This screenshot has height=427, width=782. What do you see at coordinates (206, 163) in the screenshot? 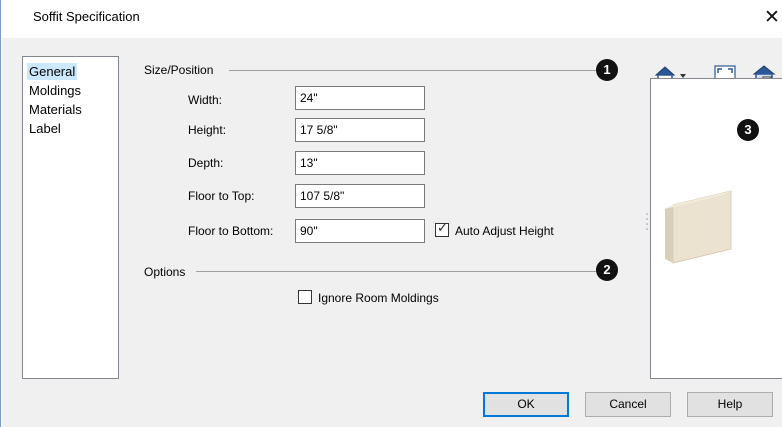
I see `depth-label: Depth:` at bounding box center [206, 163].